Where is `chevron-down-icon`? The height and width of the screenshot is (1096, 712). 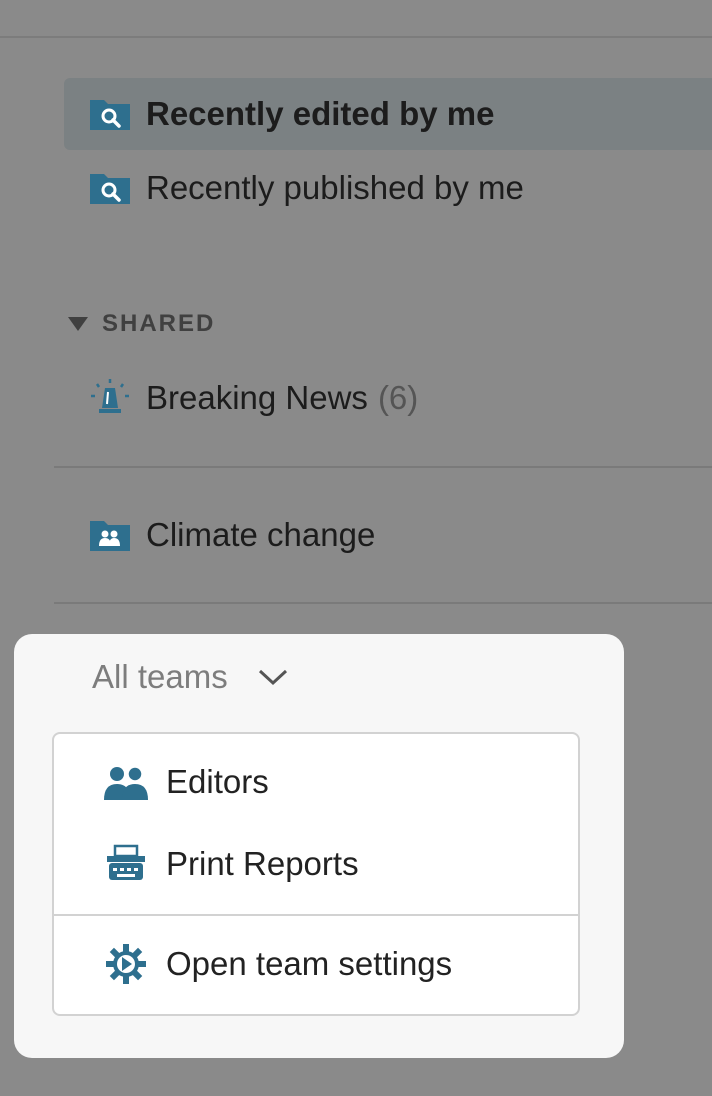 chevron-down-icon is located at coordinates (273, 677).